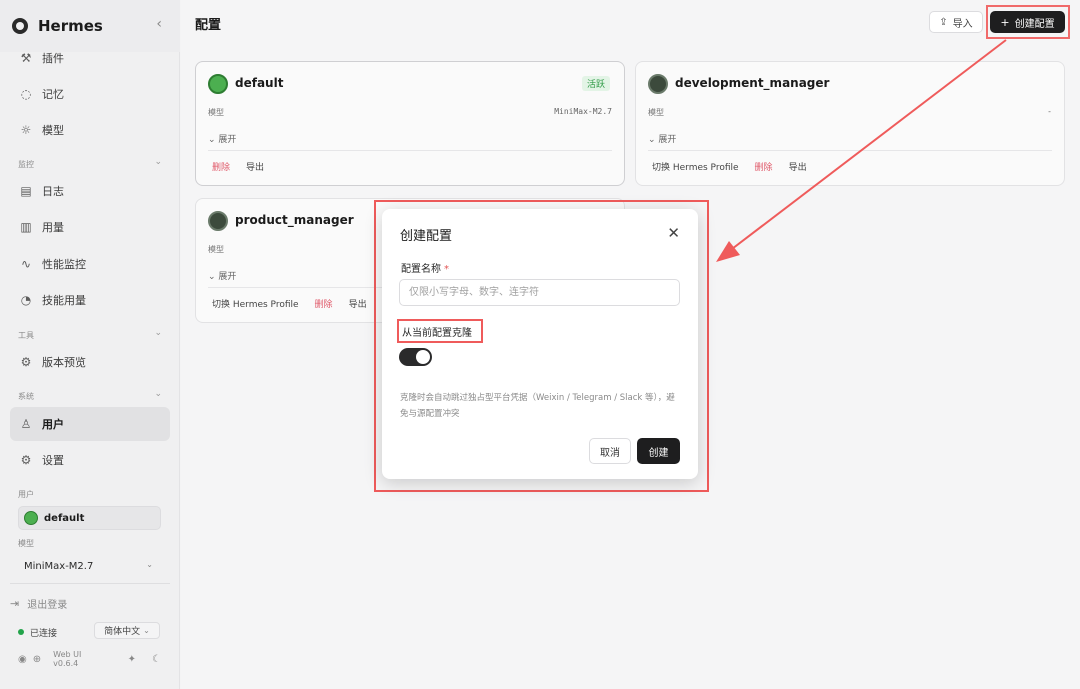  I want to click on toggle-knob, so click(423, 357).